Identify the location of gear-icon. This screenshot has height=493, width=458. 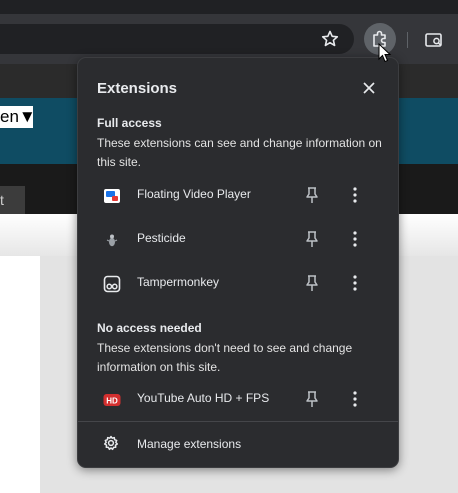
(111, 443).